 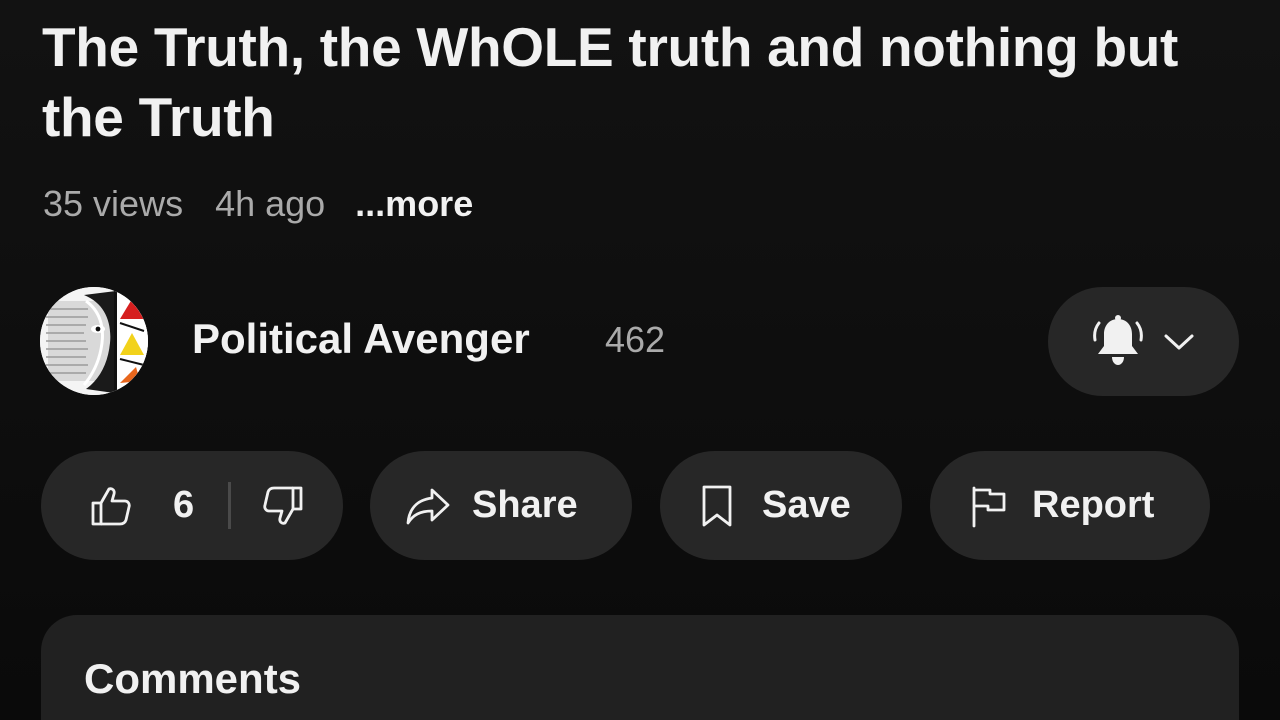 I want to click on like-divider, so click(x=229, y=505).